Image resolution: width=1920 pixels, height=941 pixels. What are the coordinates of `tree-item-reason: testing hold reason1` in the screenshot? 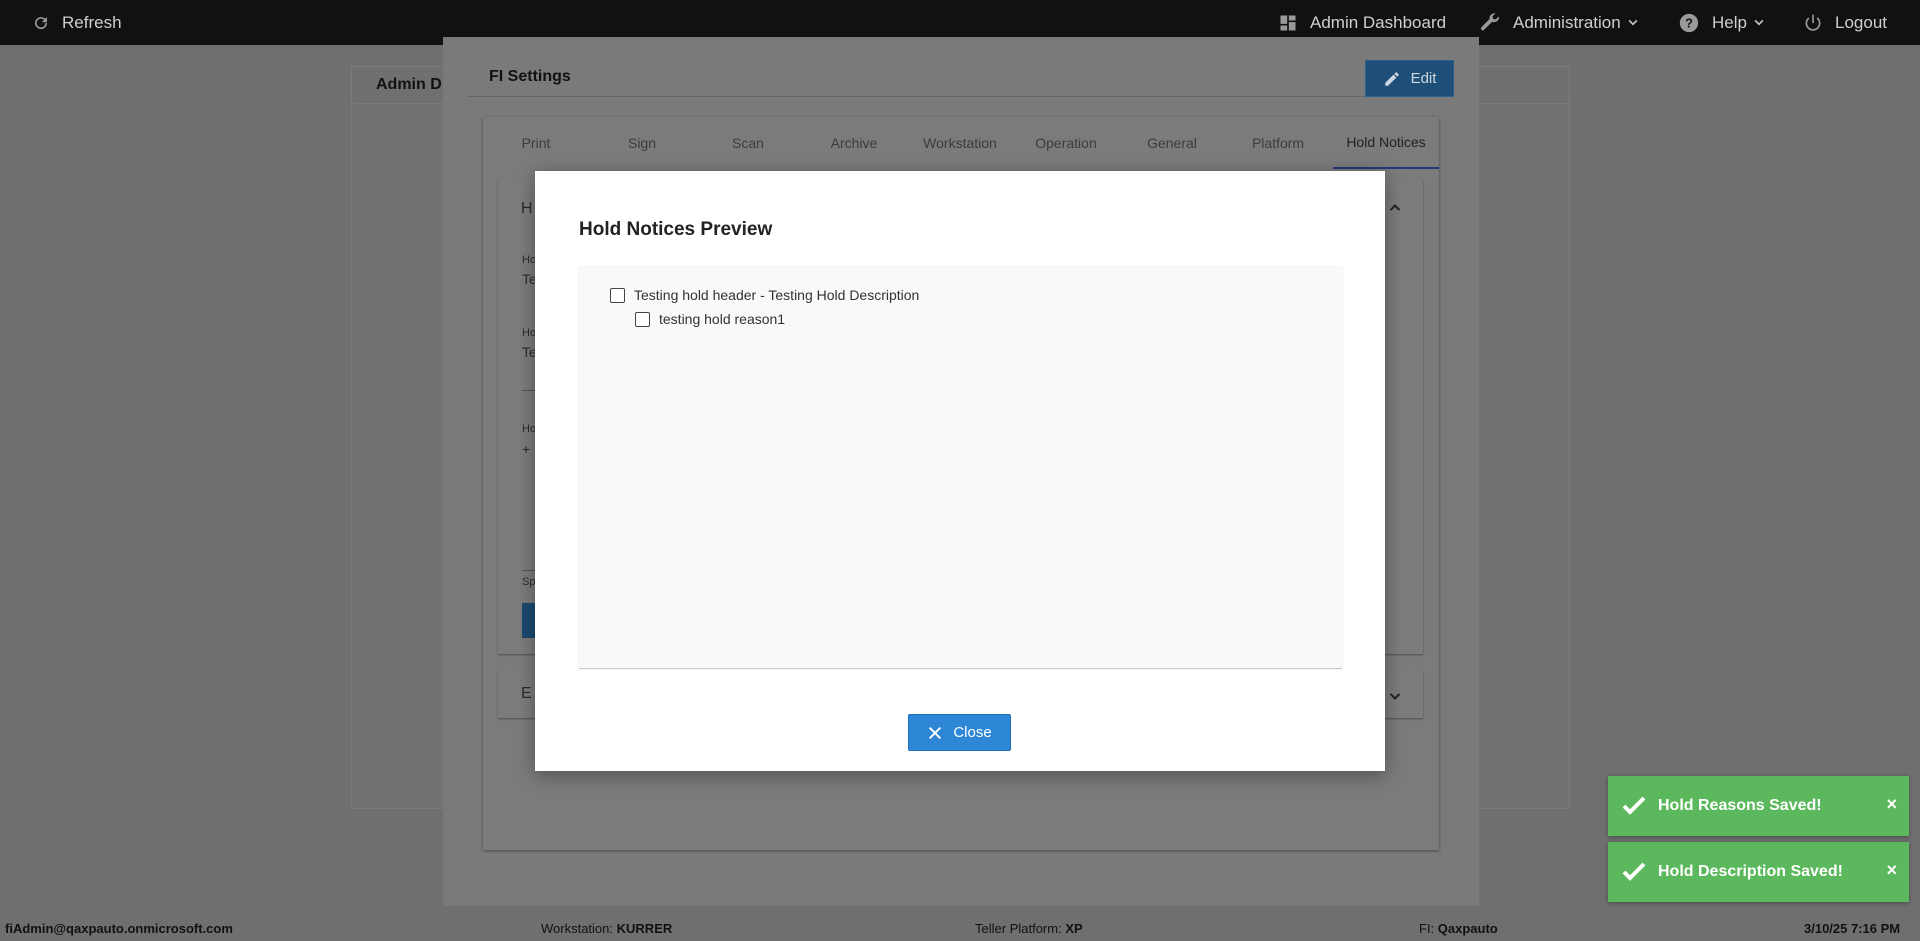 It's located at (710, 319).